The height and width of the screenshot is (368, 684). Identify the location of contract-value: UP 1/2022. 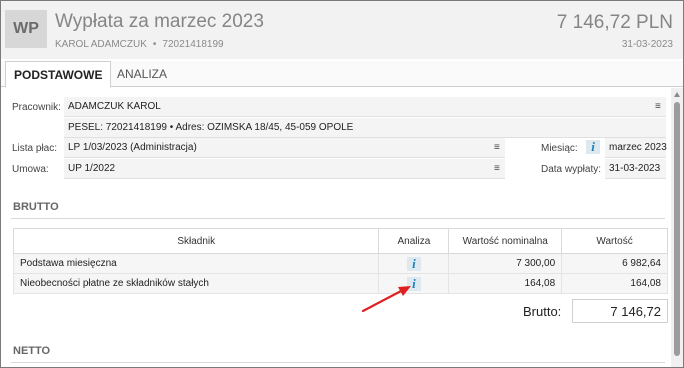
(92, 168).